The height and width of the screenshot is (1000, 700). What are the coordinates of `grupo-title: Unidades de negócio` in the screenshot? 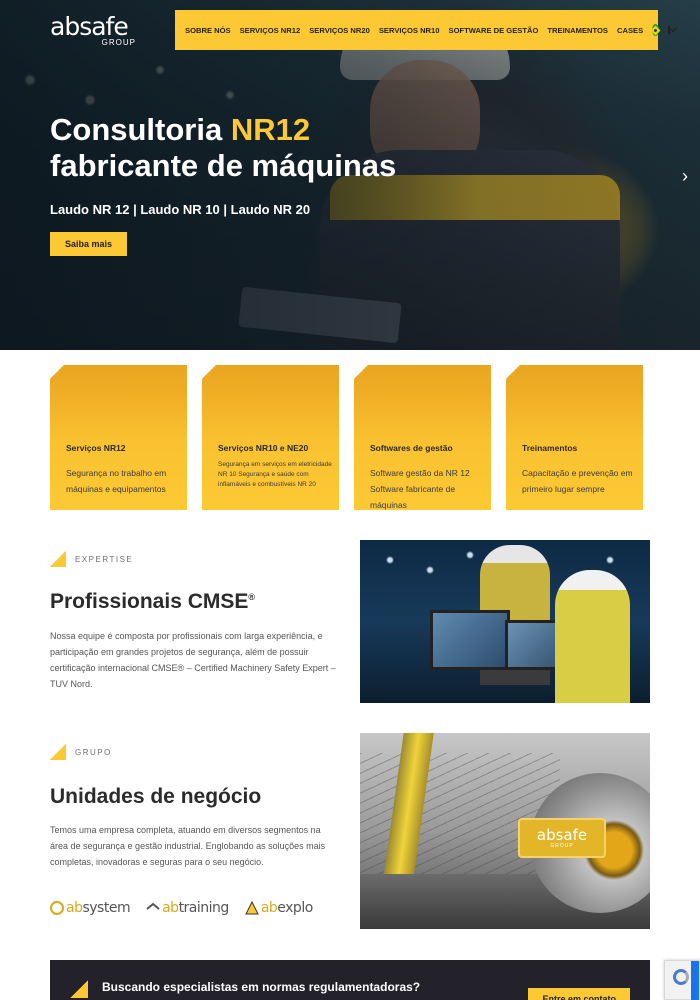 It's located at (156, 796).